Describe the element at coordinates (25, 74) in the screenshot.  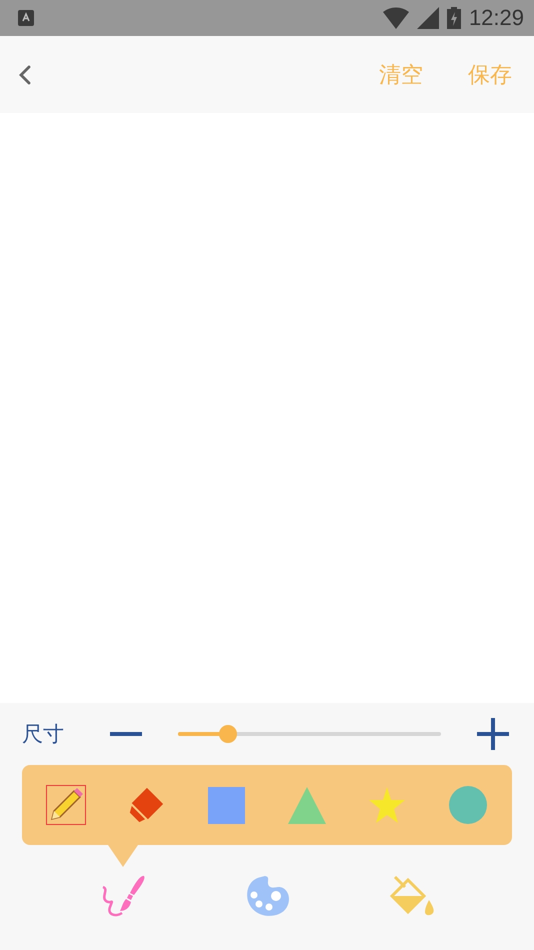
I see `back-icon` at that location.